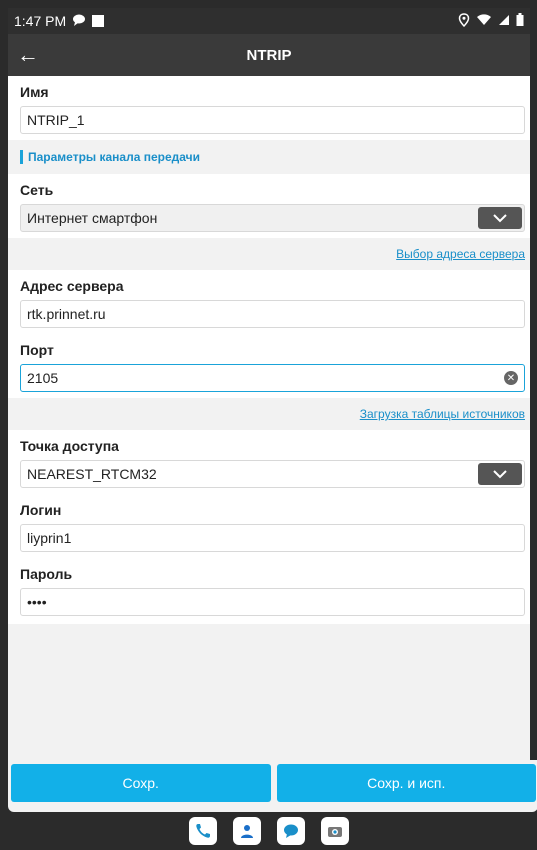  I want to click on server-label: Адрес сервера, so click(72, 286).